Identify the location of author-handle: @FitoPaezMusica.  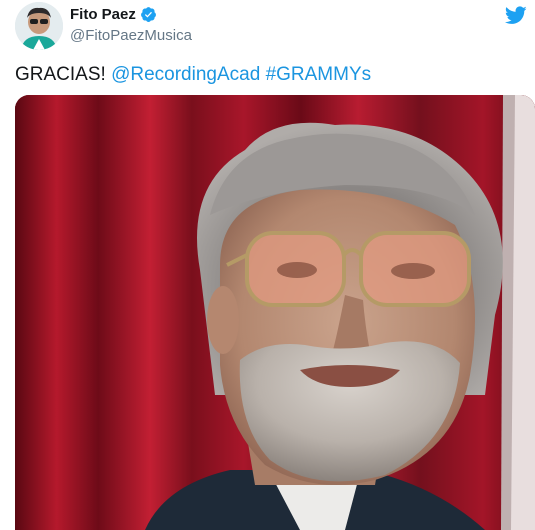
(131, 35).